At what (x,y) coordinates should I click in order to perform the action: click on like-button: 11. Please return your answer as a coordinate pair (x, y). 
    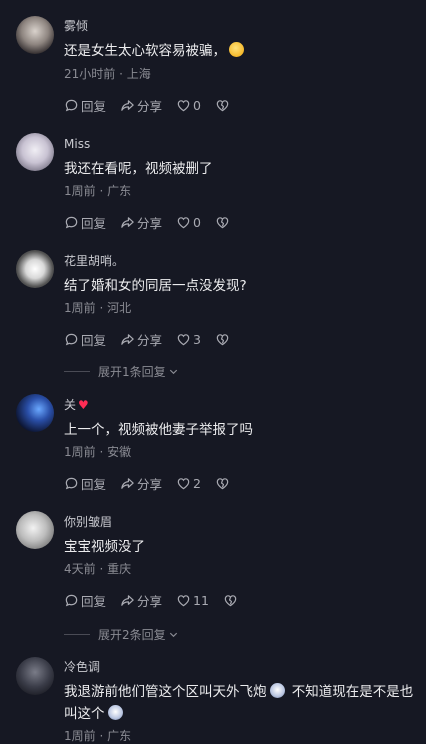
    Looking at the image, I should click on (192, 600).